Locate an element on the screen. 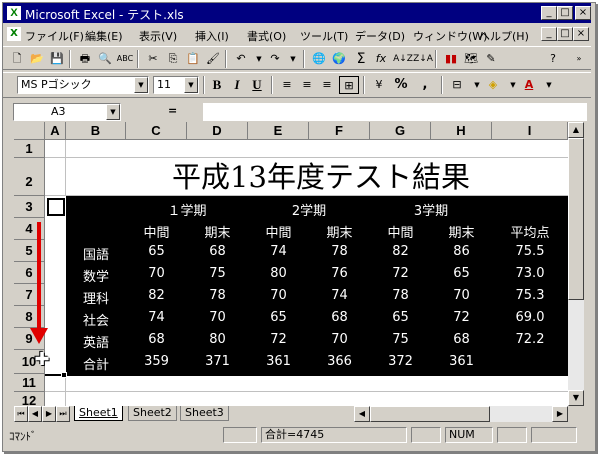 The height and width of the screenshot is (456, 600). toolbar-more-icon: » is located at coordinates (579, 59).